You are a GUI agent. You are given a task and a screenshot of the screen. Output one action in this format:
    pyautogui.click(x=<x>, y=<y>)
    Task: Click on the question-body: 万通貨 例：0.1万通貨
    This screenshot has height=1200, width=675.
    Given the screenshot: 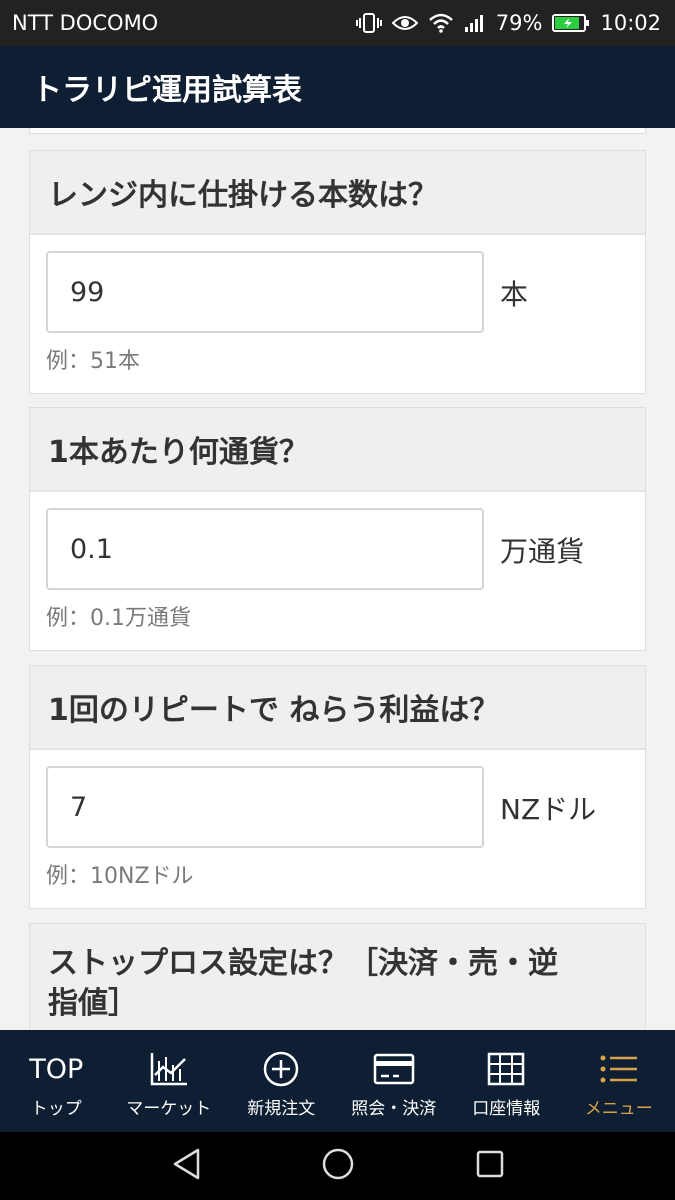 What is the action you would take?
    pyautogui.click(x=337, y=571)
    